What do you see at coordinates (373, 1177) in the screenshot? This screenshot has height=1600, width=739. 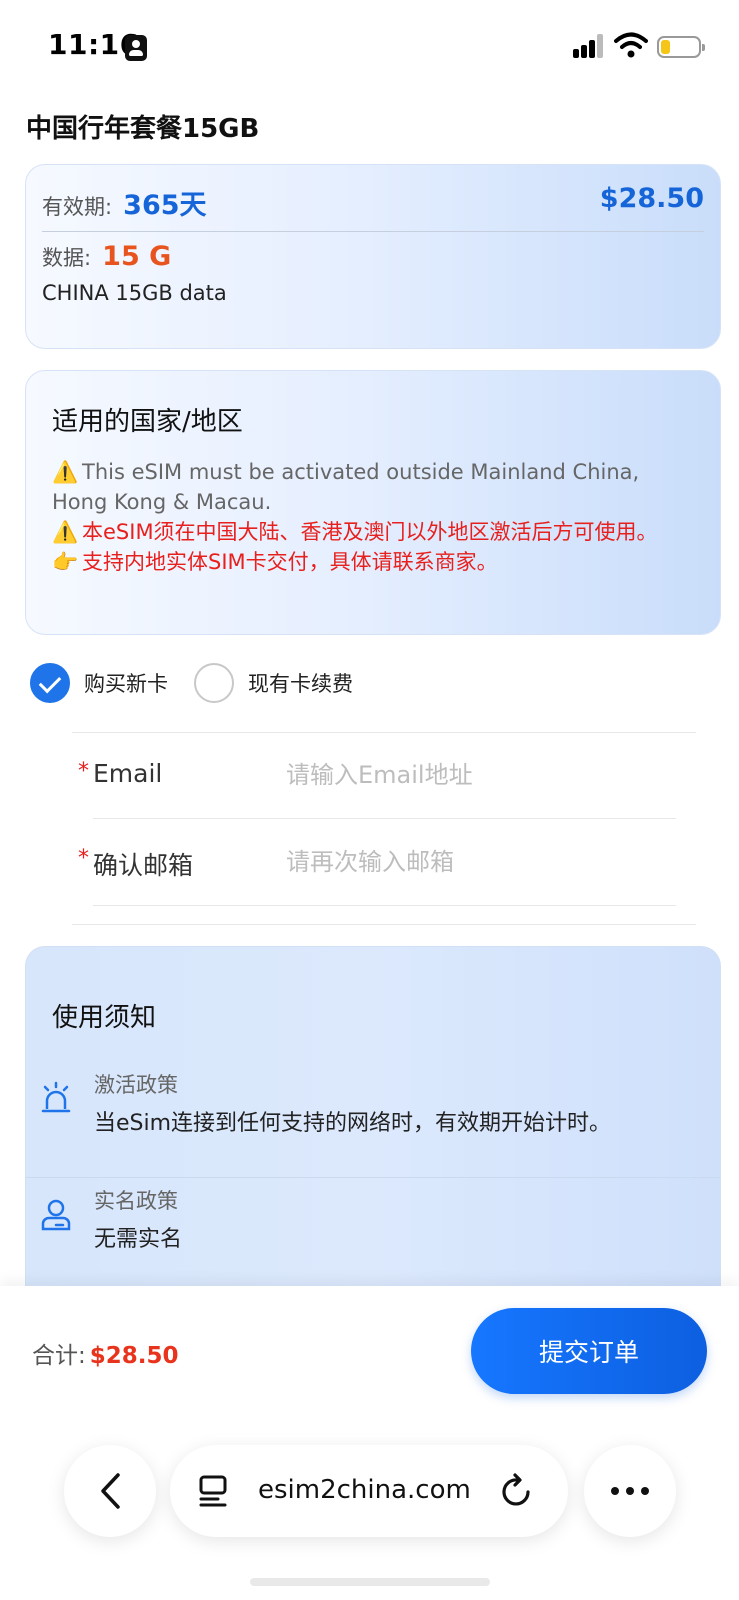 I see `policy-divider` at bounding box center [373, 1177].